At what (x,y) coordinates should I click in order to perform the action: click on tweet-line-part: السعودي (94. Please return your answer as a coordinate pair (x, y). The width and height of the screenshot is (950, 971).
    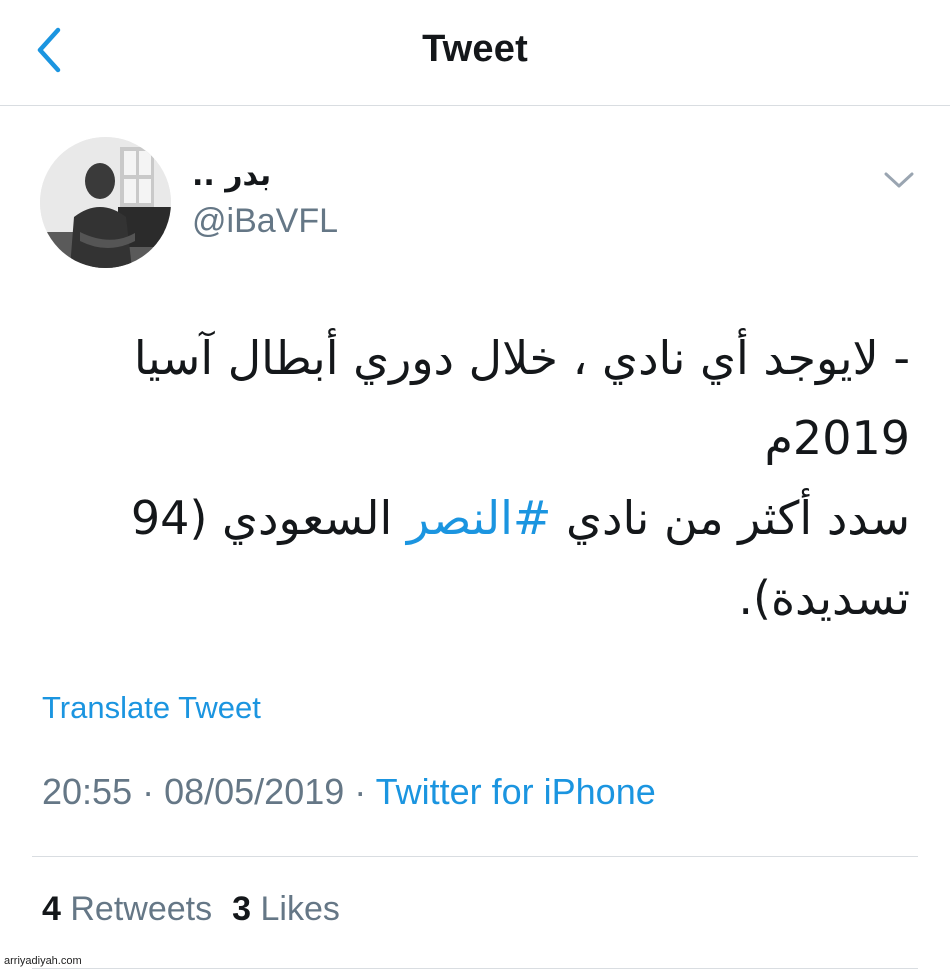
    Looking at the image, I should click on (268, 518).